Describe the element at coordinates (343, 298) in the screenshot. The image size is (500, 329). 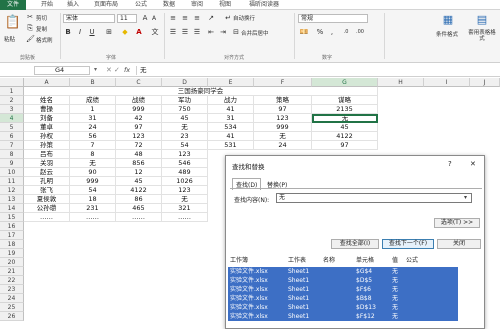
I see `result-row: 实验文件.xlsx Sheet1 $B$8 无` at that location.